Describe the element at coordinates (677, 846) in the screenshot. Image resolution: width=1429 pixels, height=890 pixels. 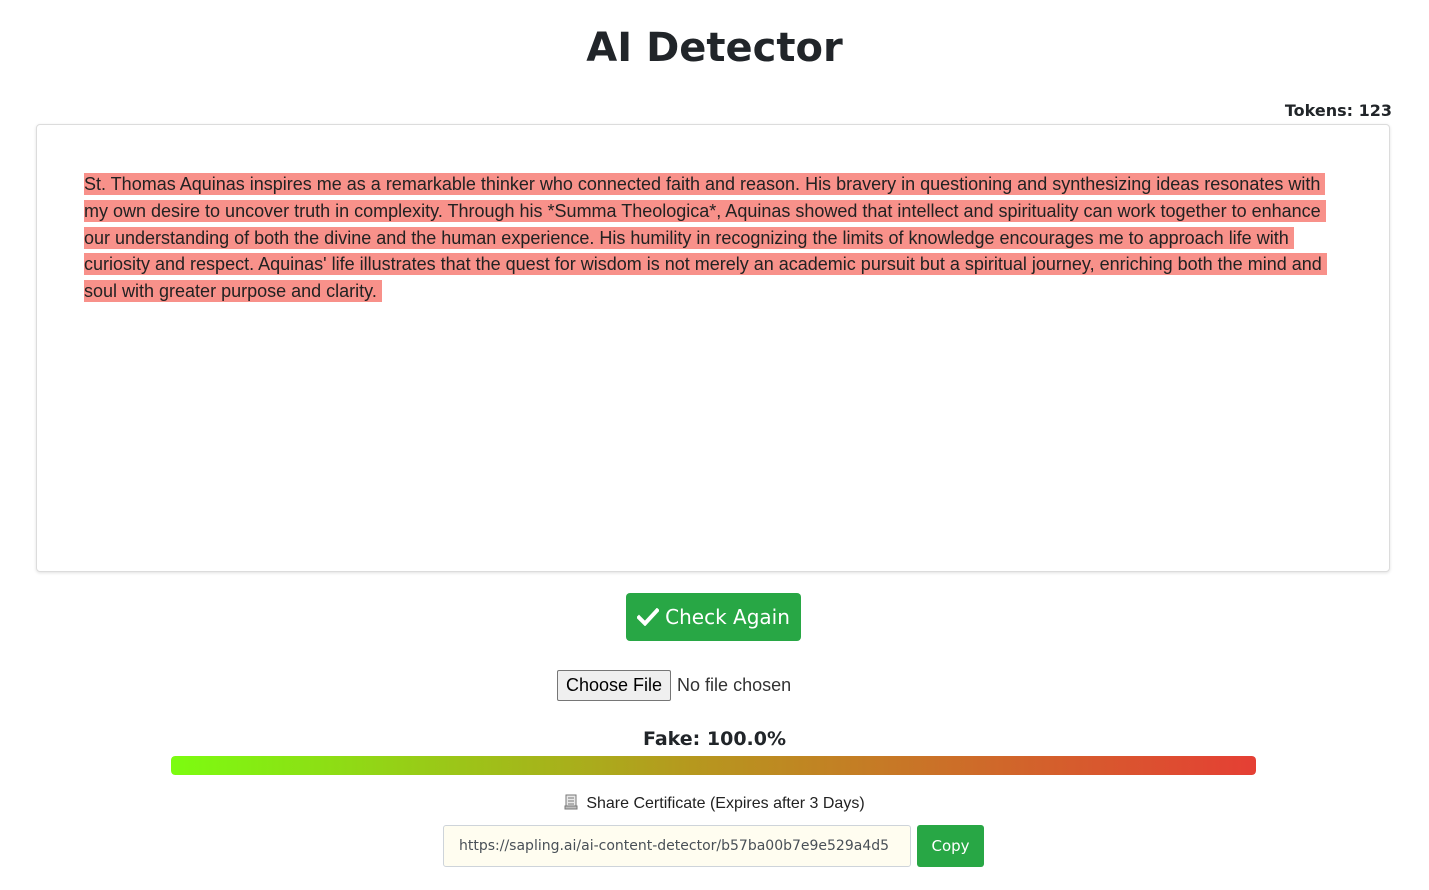
I see `share-url-field` at that location.